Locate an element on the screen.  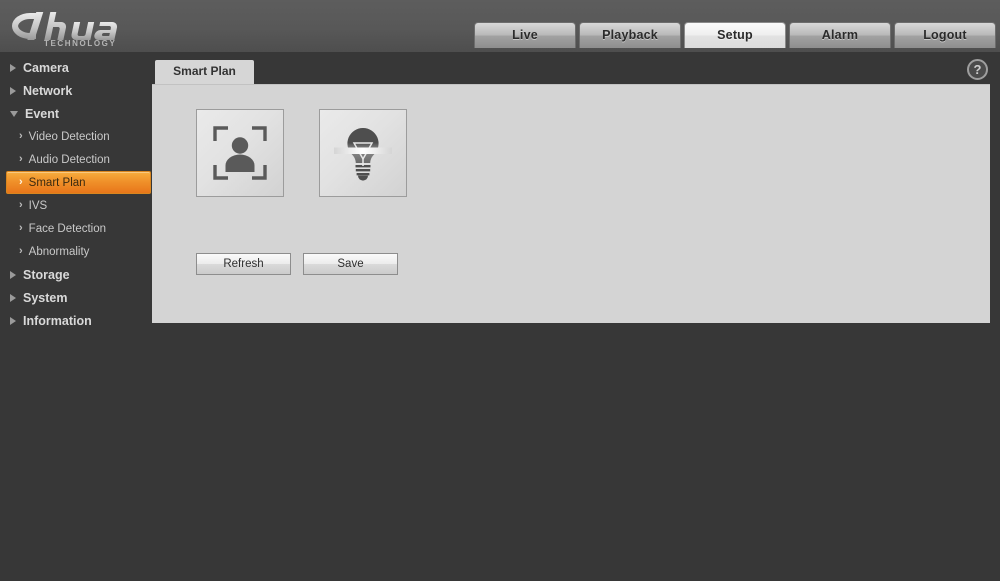
sidebar-label-network: Network is located at coordinates (48, 90).